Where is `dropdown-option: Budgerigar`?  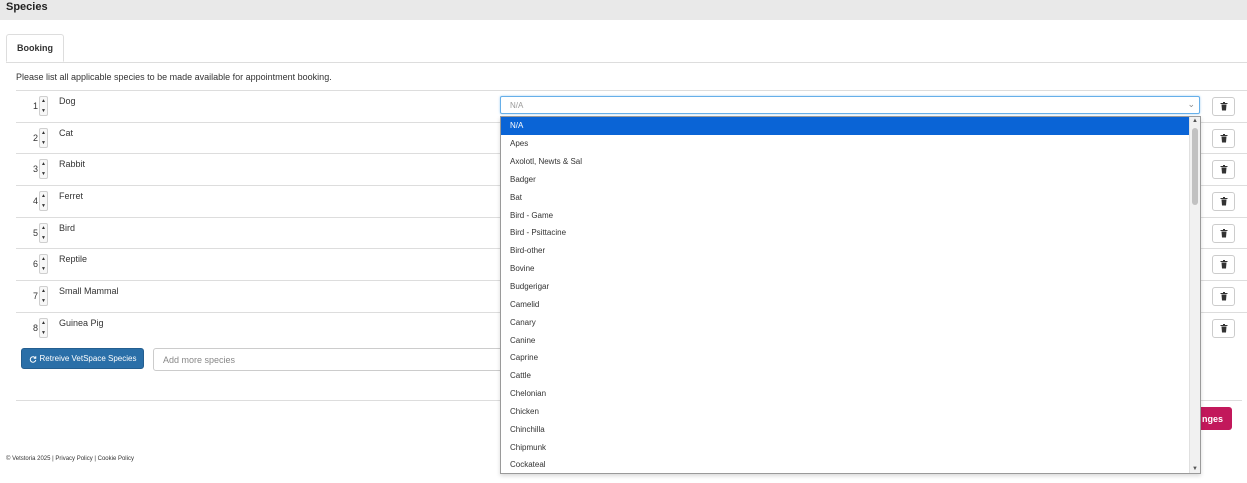 dropdown-option: Budgerigar is located at coordinates (845, 287).